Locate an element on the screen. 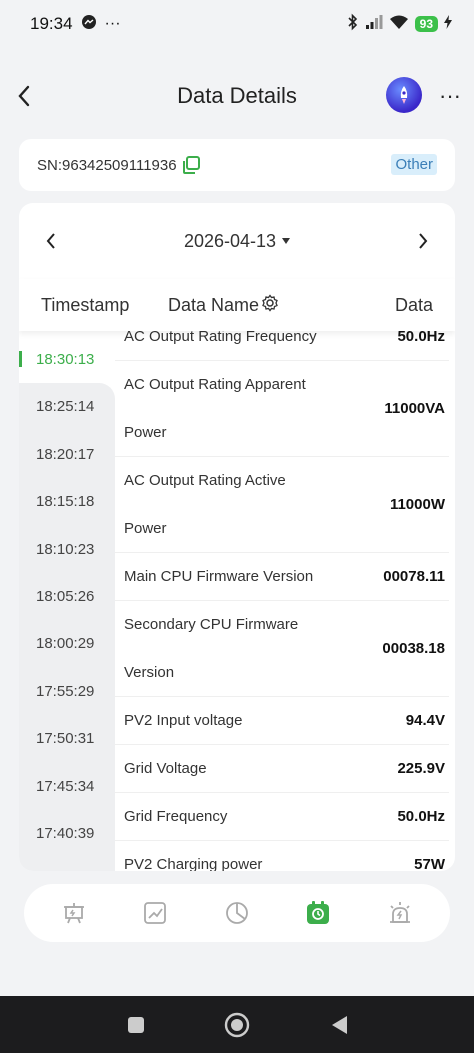 The height and width of the screenshot is (1053, 474). data-row: PV2 Charging power 57W is located at coordinates (282, 856).